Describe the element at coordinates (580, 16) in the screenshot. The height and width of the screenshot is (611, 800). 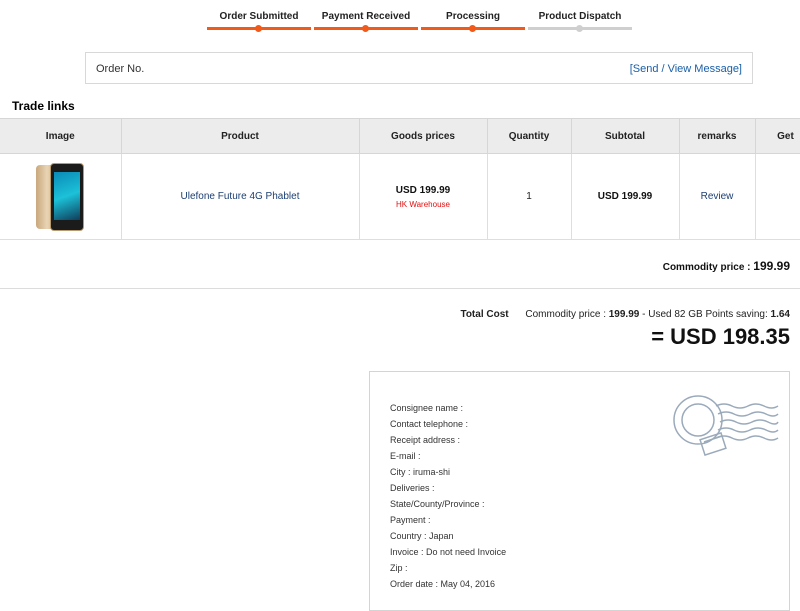
I see `step-label: Product Dispatch` at that location.